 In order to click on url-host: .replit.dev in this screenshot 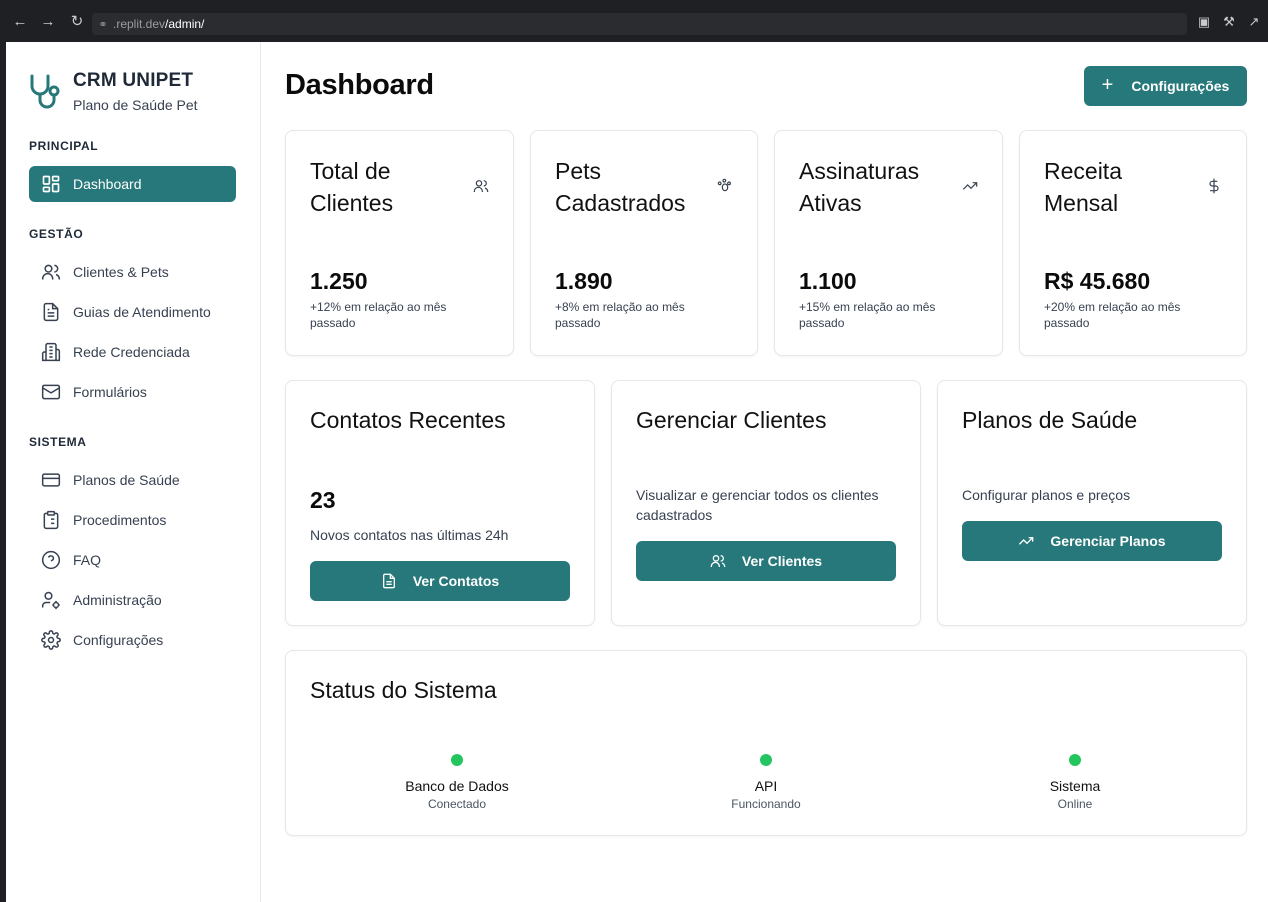, I will do `click(139, 24)`.